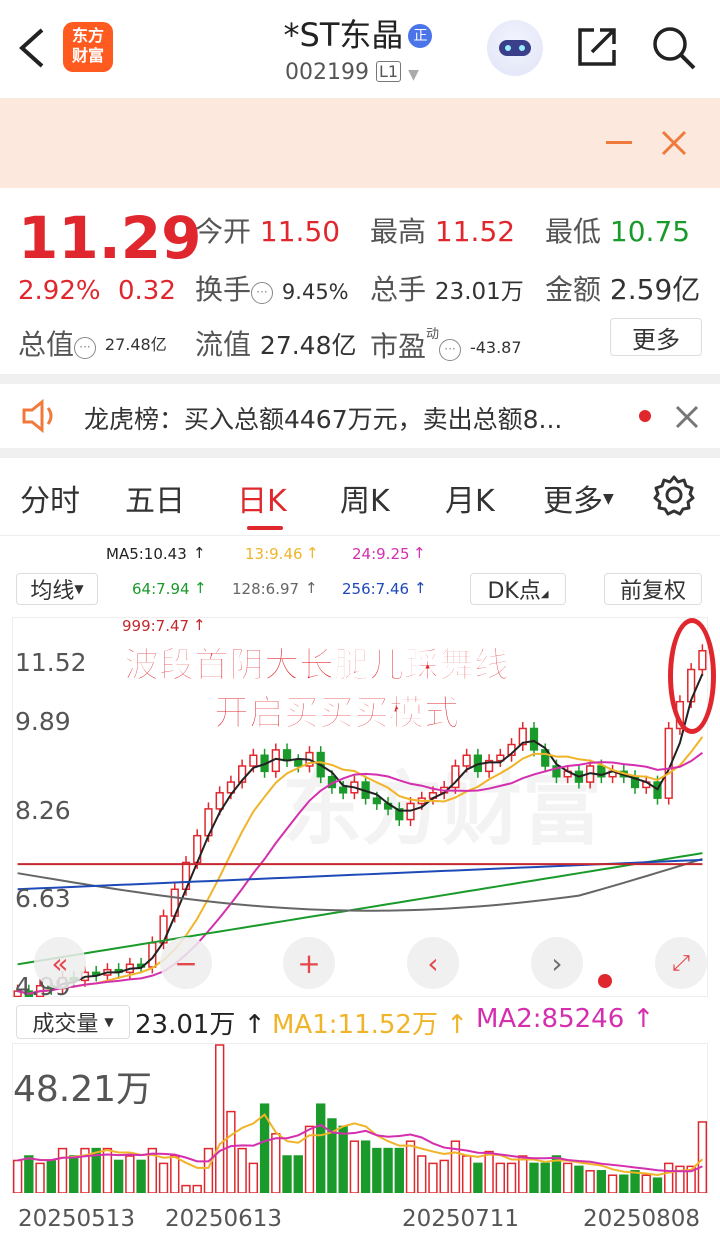 Image resolution: width=720 pixels, height=1236 pixels. Describe the element at coordinates (327, 72) in the screenshot. I see `stock-code: 002199` at that location.